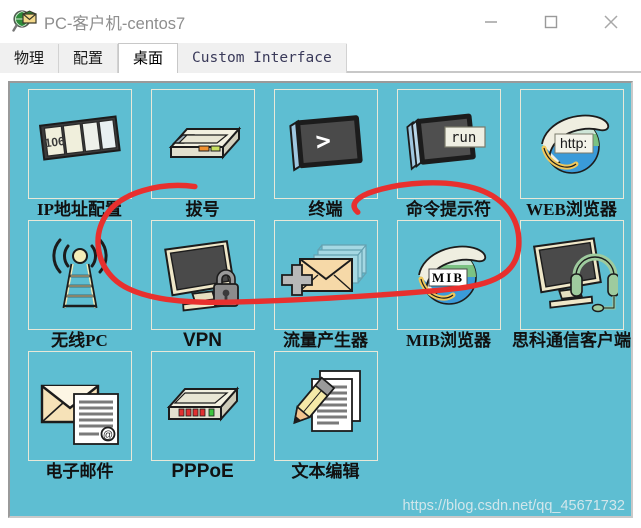 The width and height of the screenshot is (641, 528). I want to click on dial-up-modem-icon, so click(202, 144).